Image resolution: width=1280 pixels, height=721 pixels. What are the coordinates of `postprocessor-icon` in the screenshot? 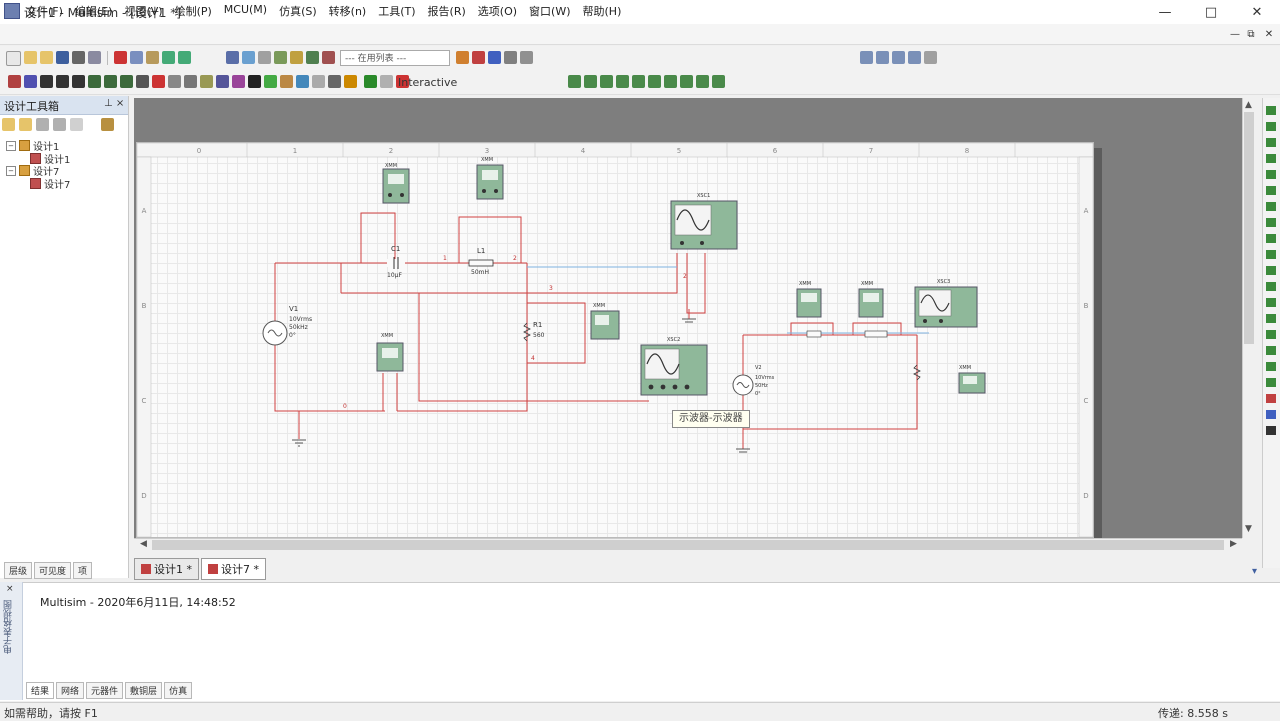 It's located at (312, 57).